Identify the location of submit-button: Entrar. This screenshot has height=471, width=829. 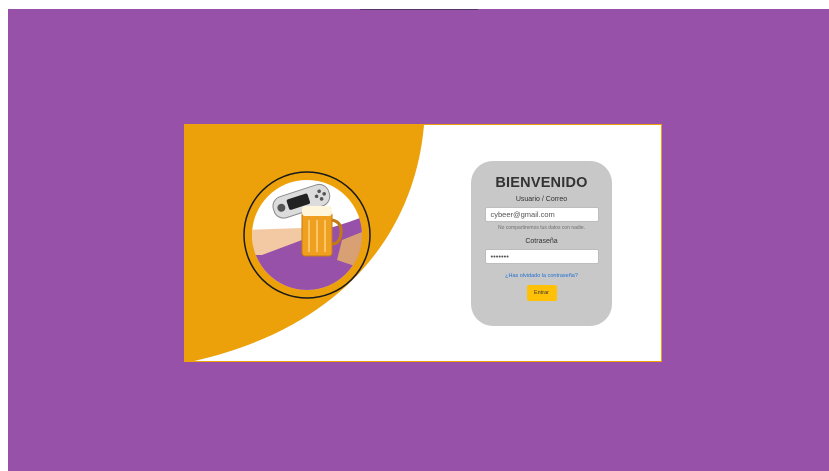
(541, 293).